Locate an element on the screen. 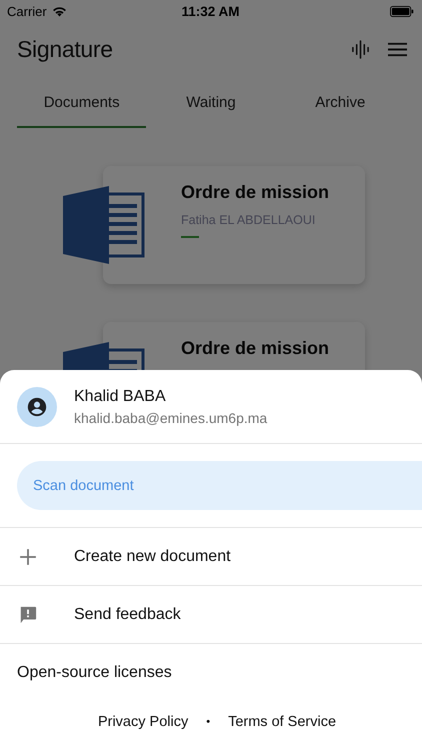 The width and height of the screenshot is (422, 750). tab: Documents is located at coordinates (81, 103).